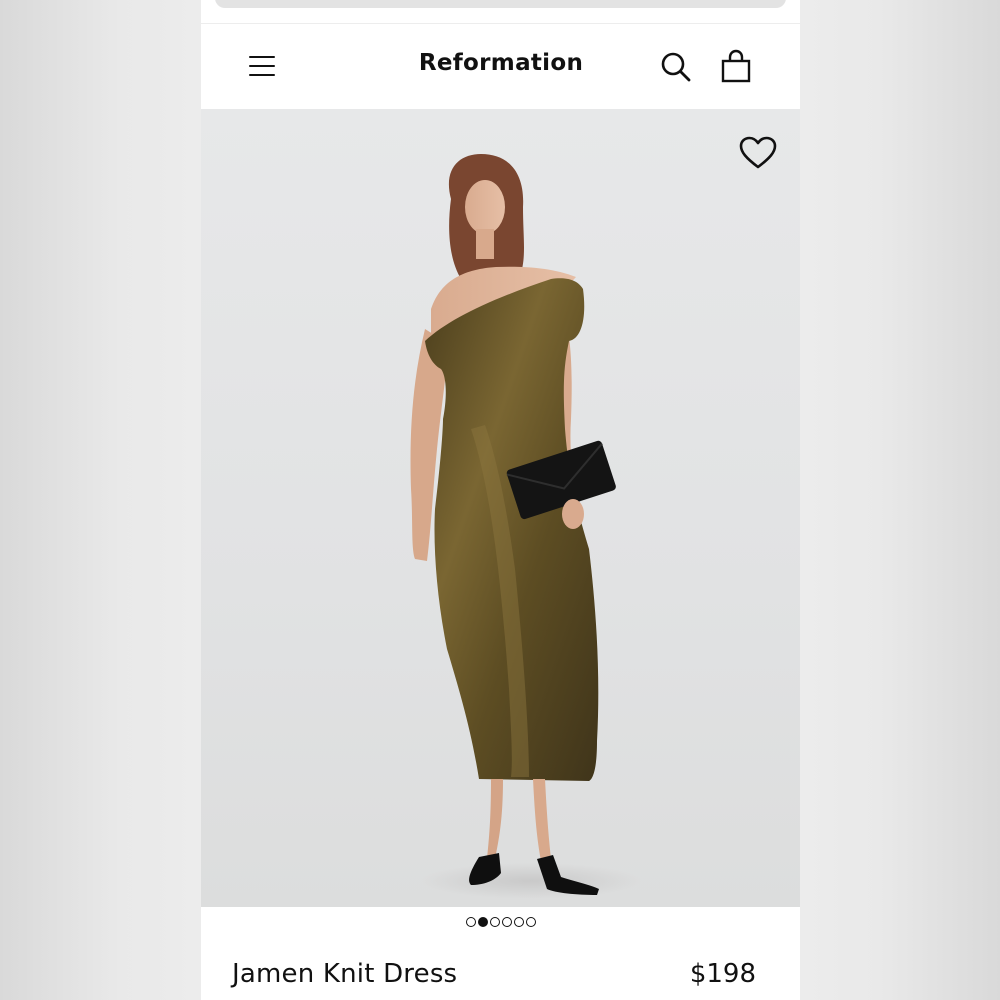 The image size is (1000, 1000). I want to click on carousel-pagination, so click(500, 925).